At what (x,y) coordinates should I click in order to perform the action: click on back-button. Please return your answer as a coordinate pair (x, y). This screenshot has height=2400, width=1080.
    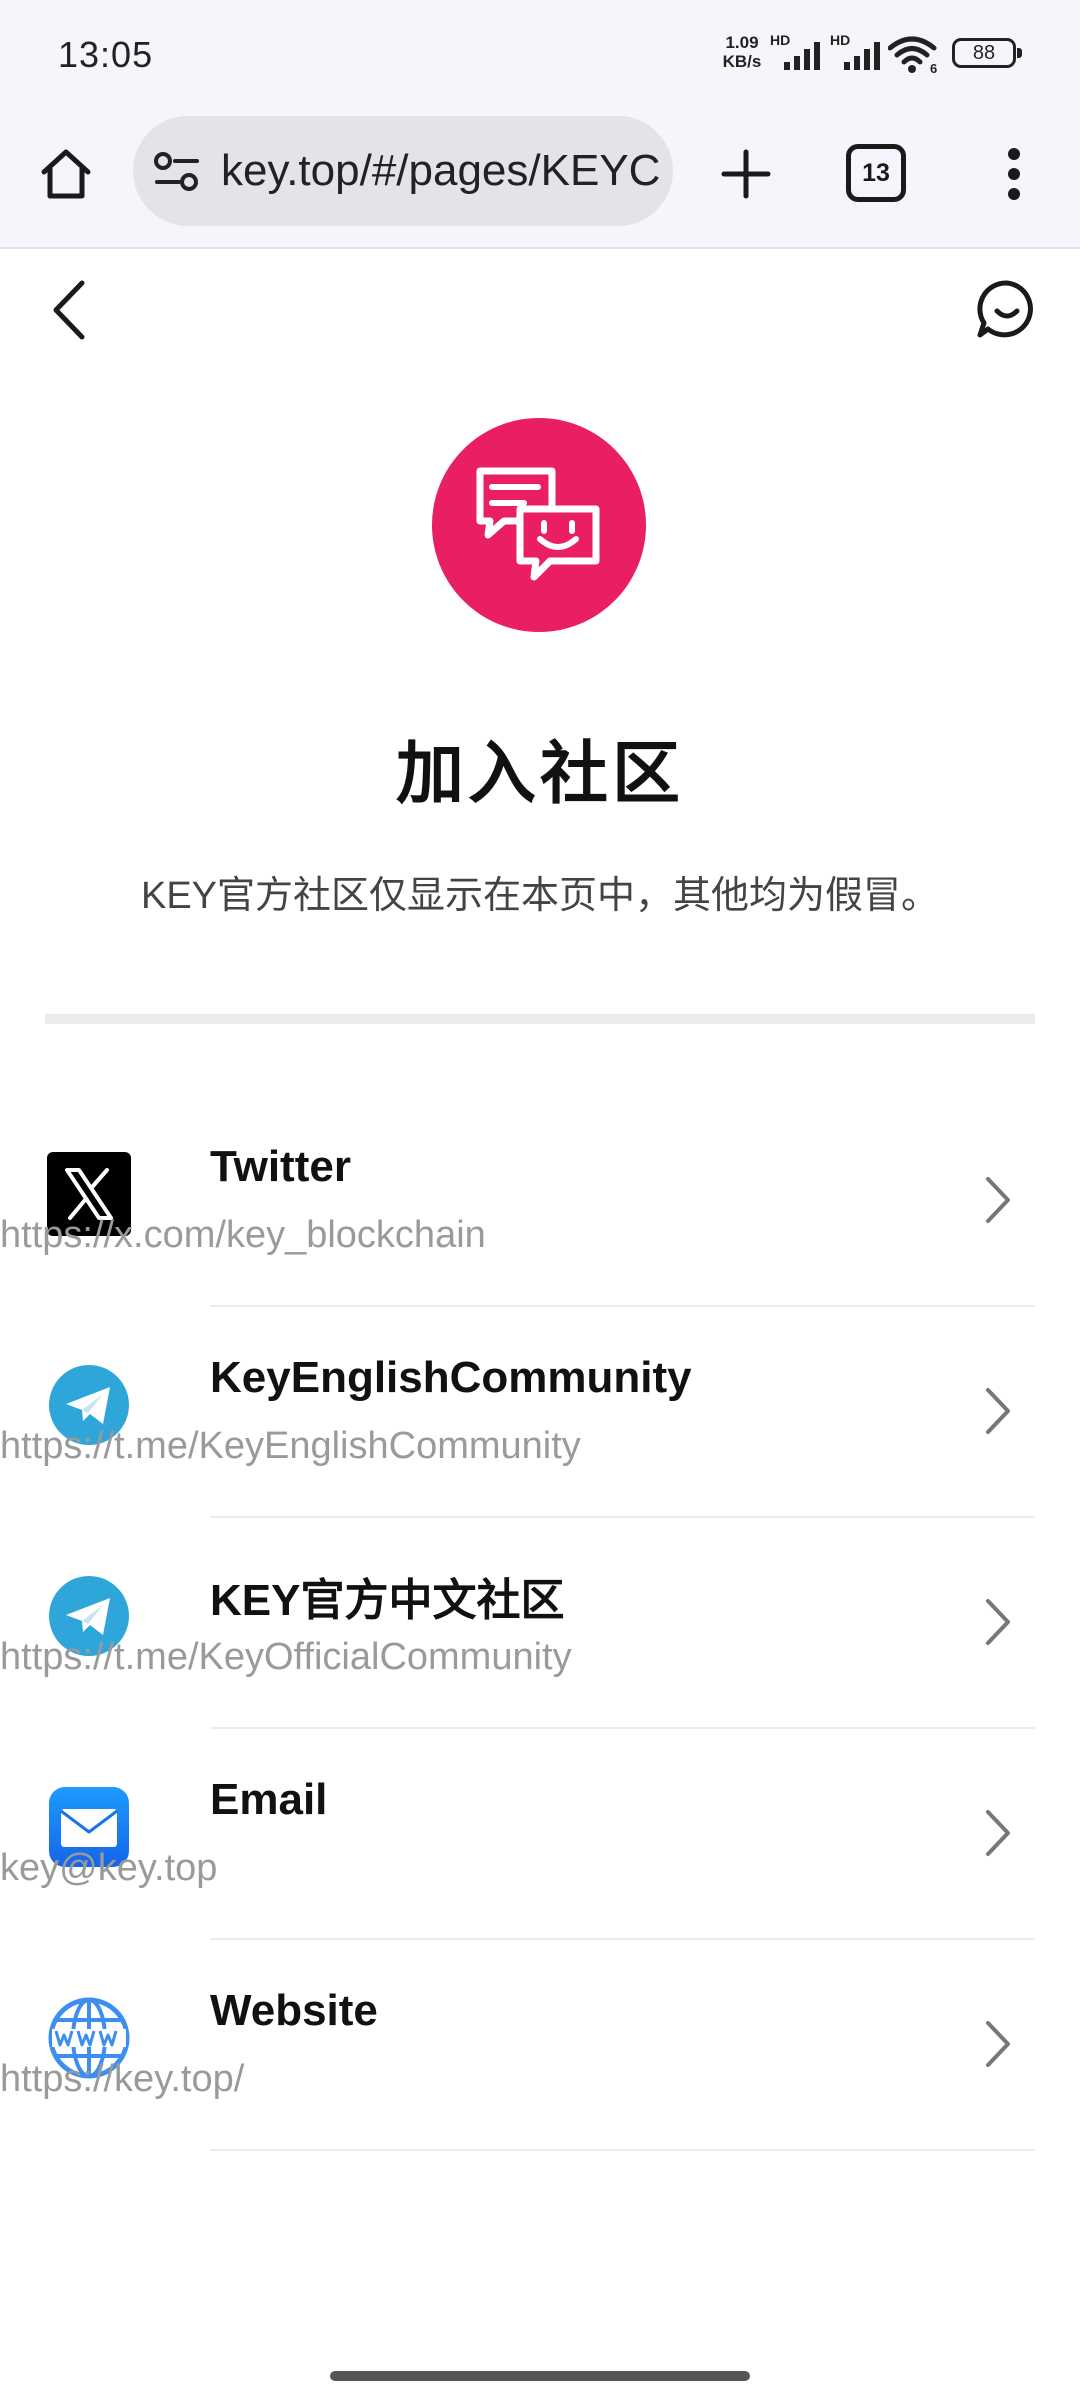
    Looking at the image, I should click on (68, 310).